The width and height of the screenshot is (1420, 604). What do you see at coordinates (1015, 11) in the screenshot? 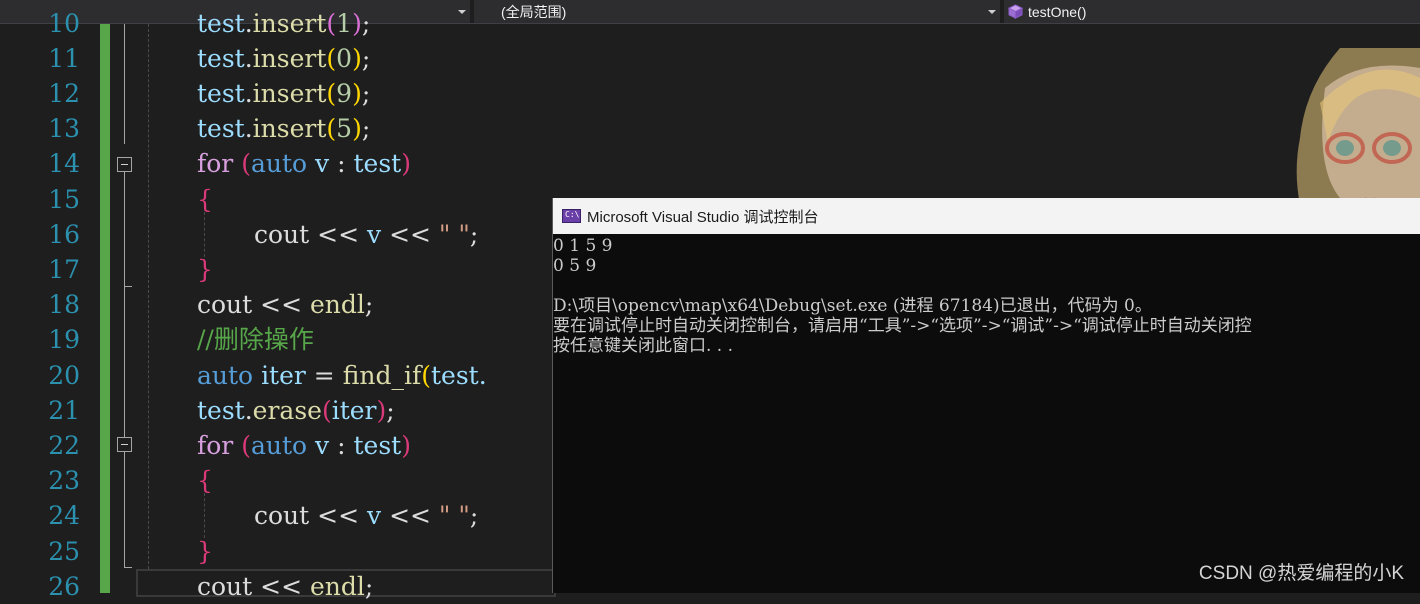
I see `method-cube-icon` at bounding box center [1015, 11].